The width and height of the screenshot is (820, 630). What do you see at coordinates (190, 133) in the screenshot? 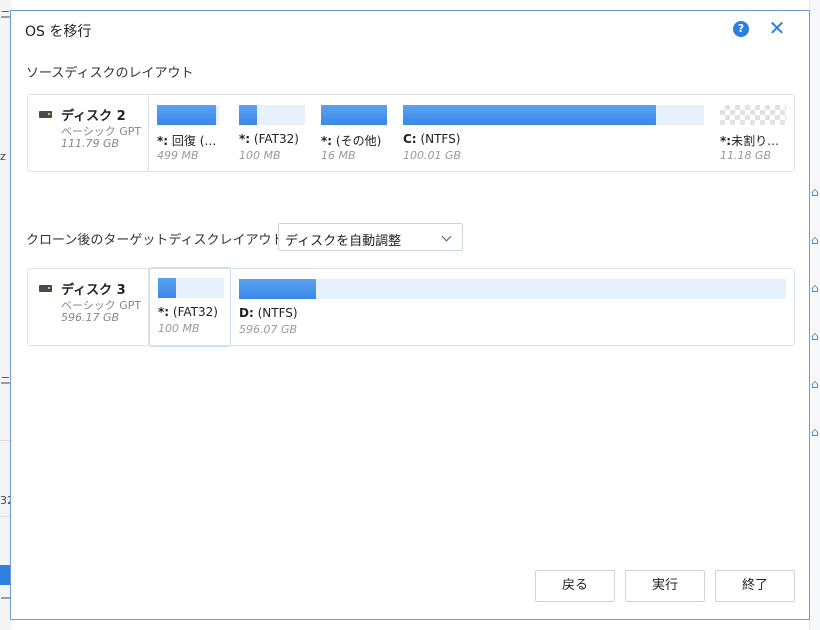
I see `source-partition: *: 回復 (… 499 MB` at bounding box center [190, 133].